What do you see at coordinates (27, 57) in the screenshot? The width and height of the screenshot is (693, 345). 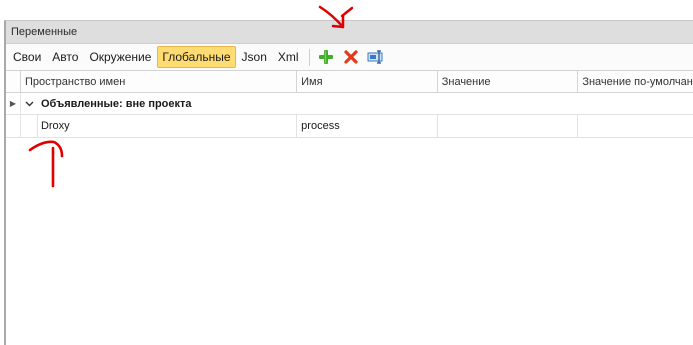 I see `tab-own: Свои` at bounding box center [27, 57].